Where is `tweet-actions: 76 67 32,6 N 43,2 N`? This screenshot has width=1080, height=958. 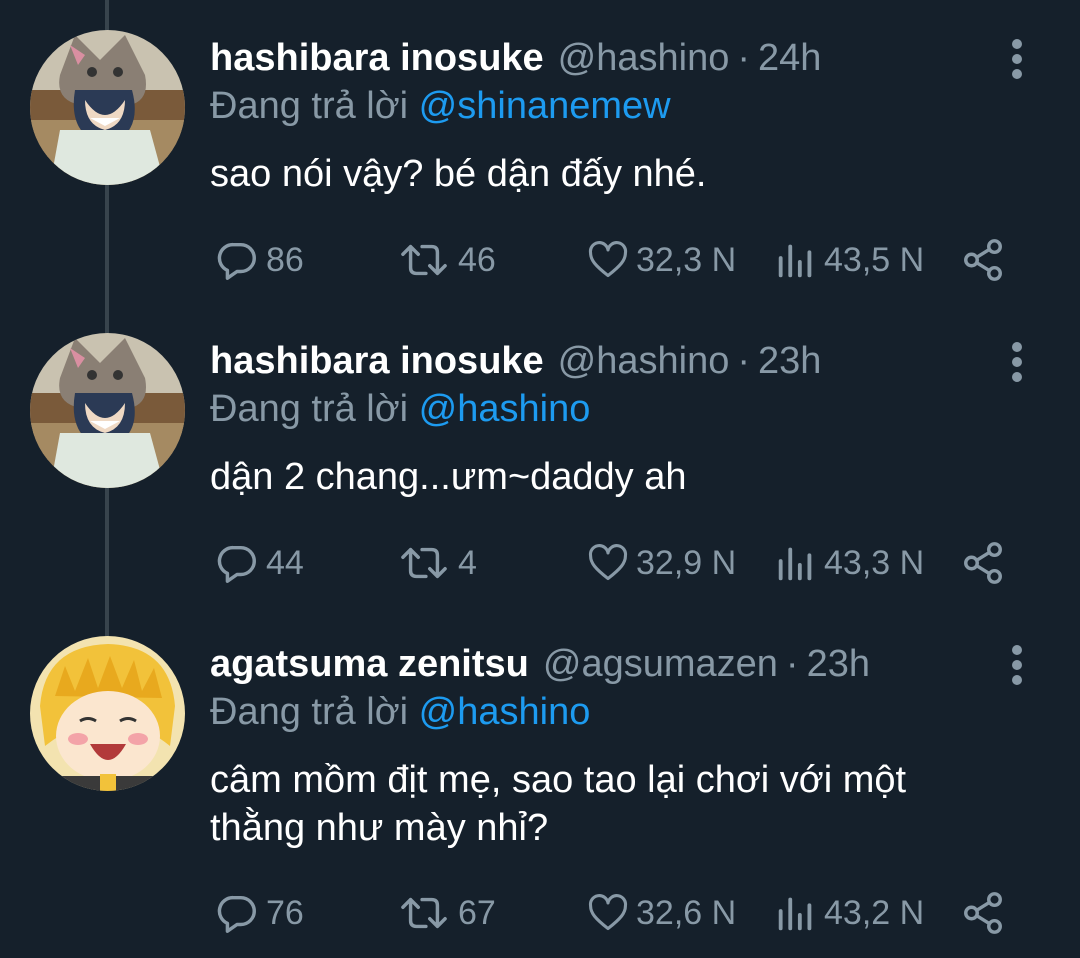
tweet-actions: 76 67 32,6 N 43,2 N is located at coordinates (540, 913).